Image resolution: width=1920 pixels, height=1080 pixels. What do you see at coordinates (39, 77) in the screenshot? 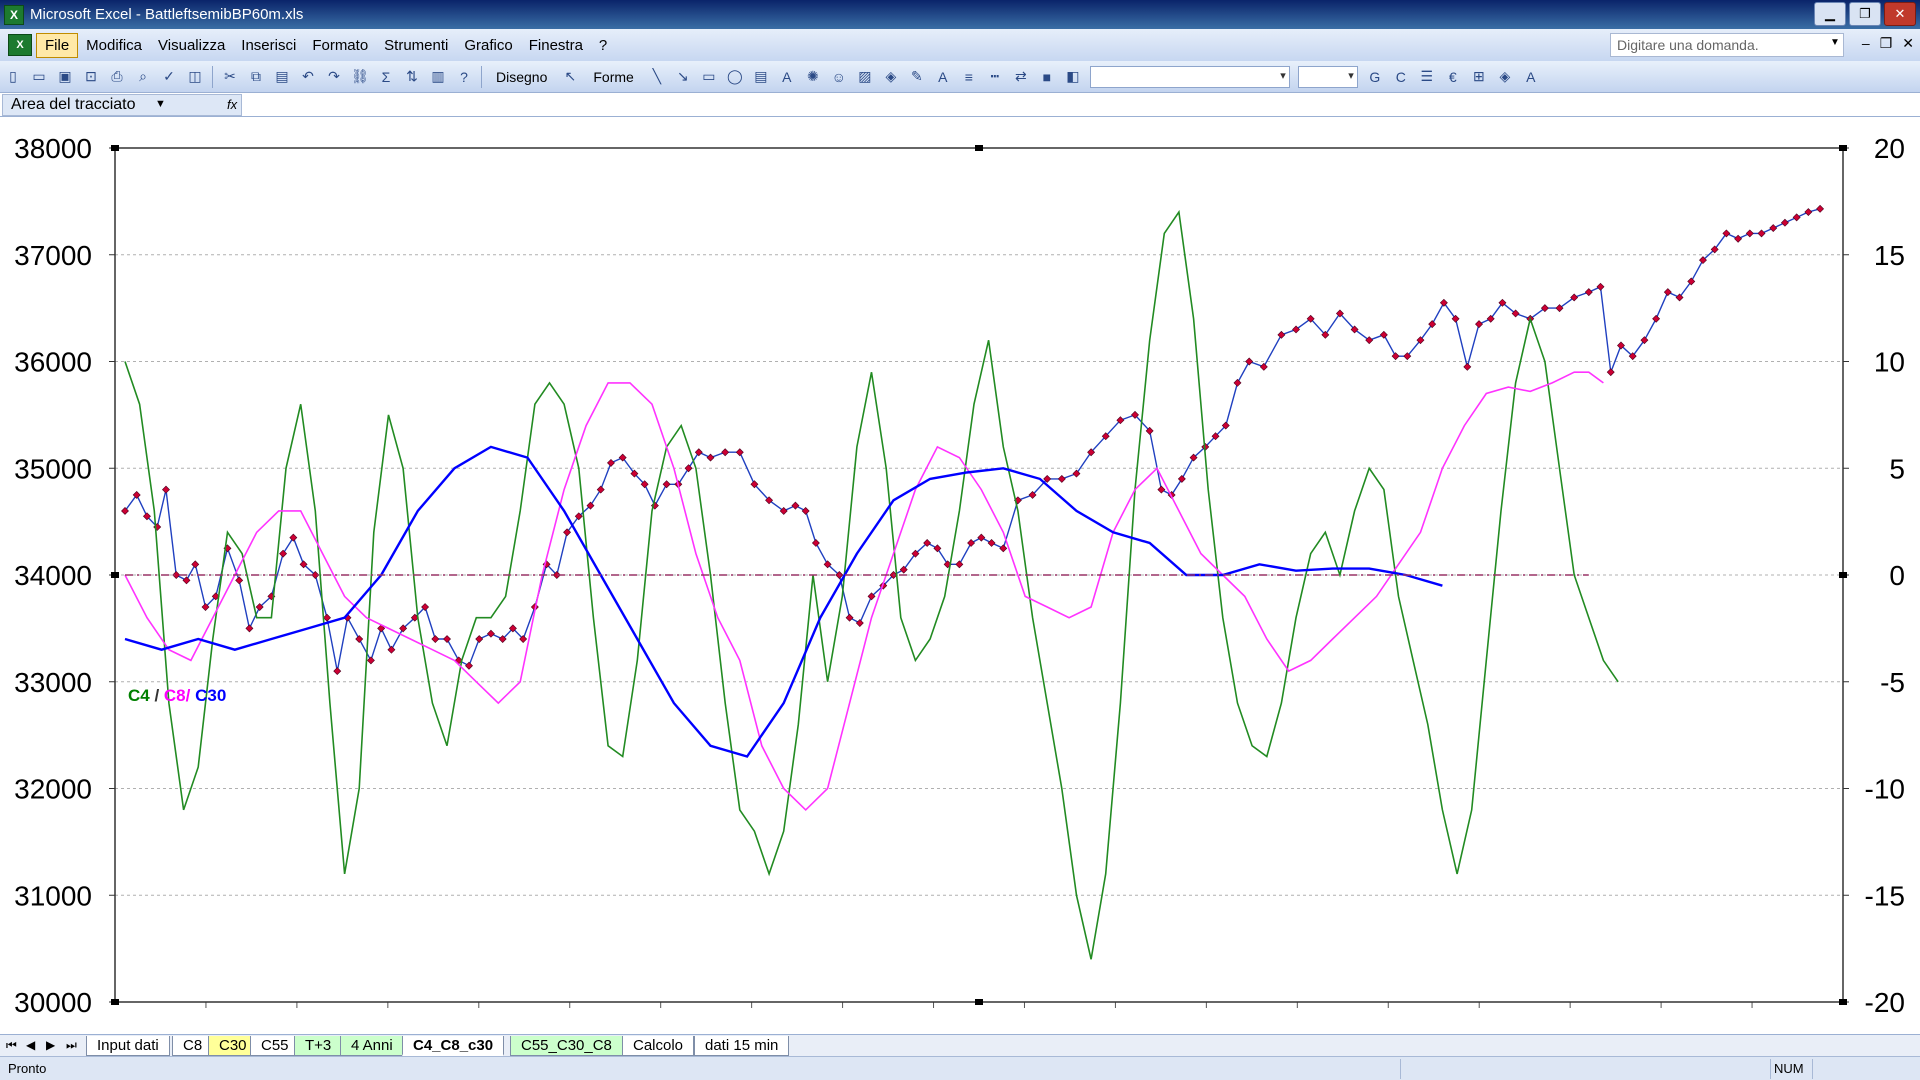
I see `open-icon: ▭` at bounding box center [39, 77].